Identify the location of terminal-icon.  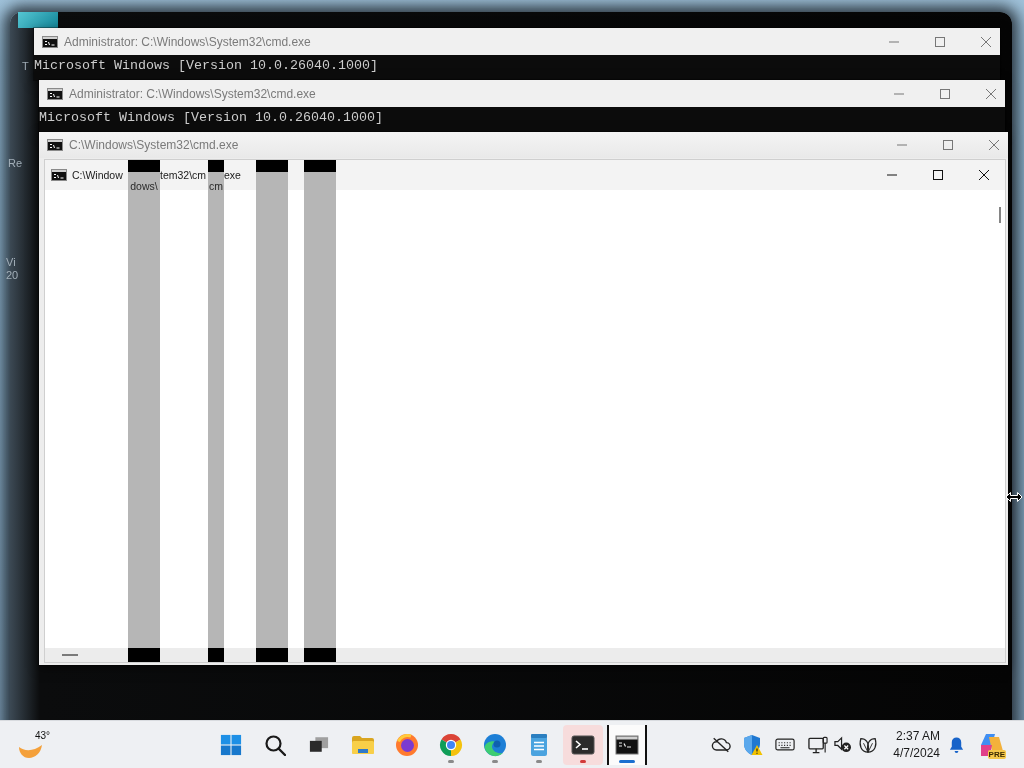
(583, 744).